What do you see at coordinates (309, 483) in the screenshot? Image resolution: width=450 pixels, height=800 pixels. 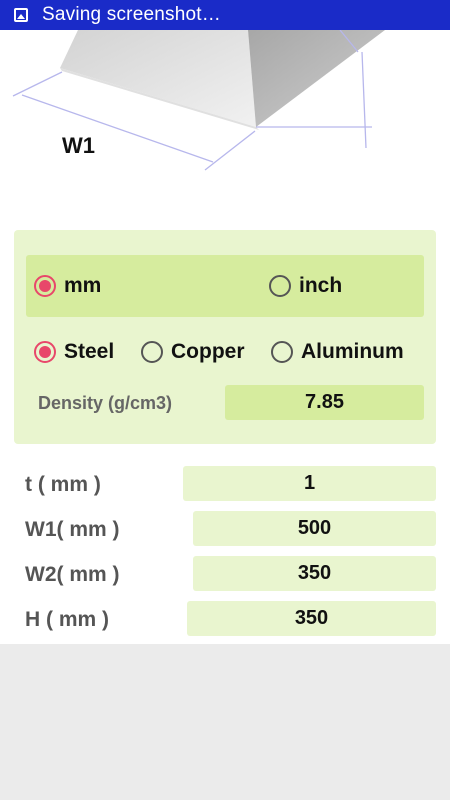 I see `t-input: 1` at bounding box center [309, 483].